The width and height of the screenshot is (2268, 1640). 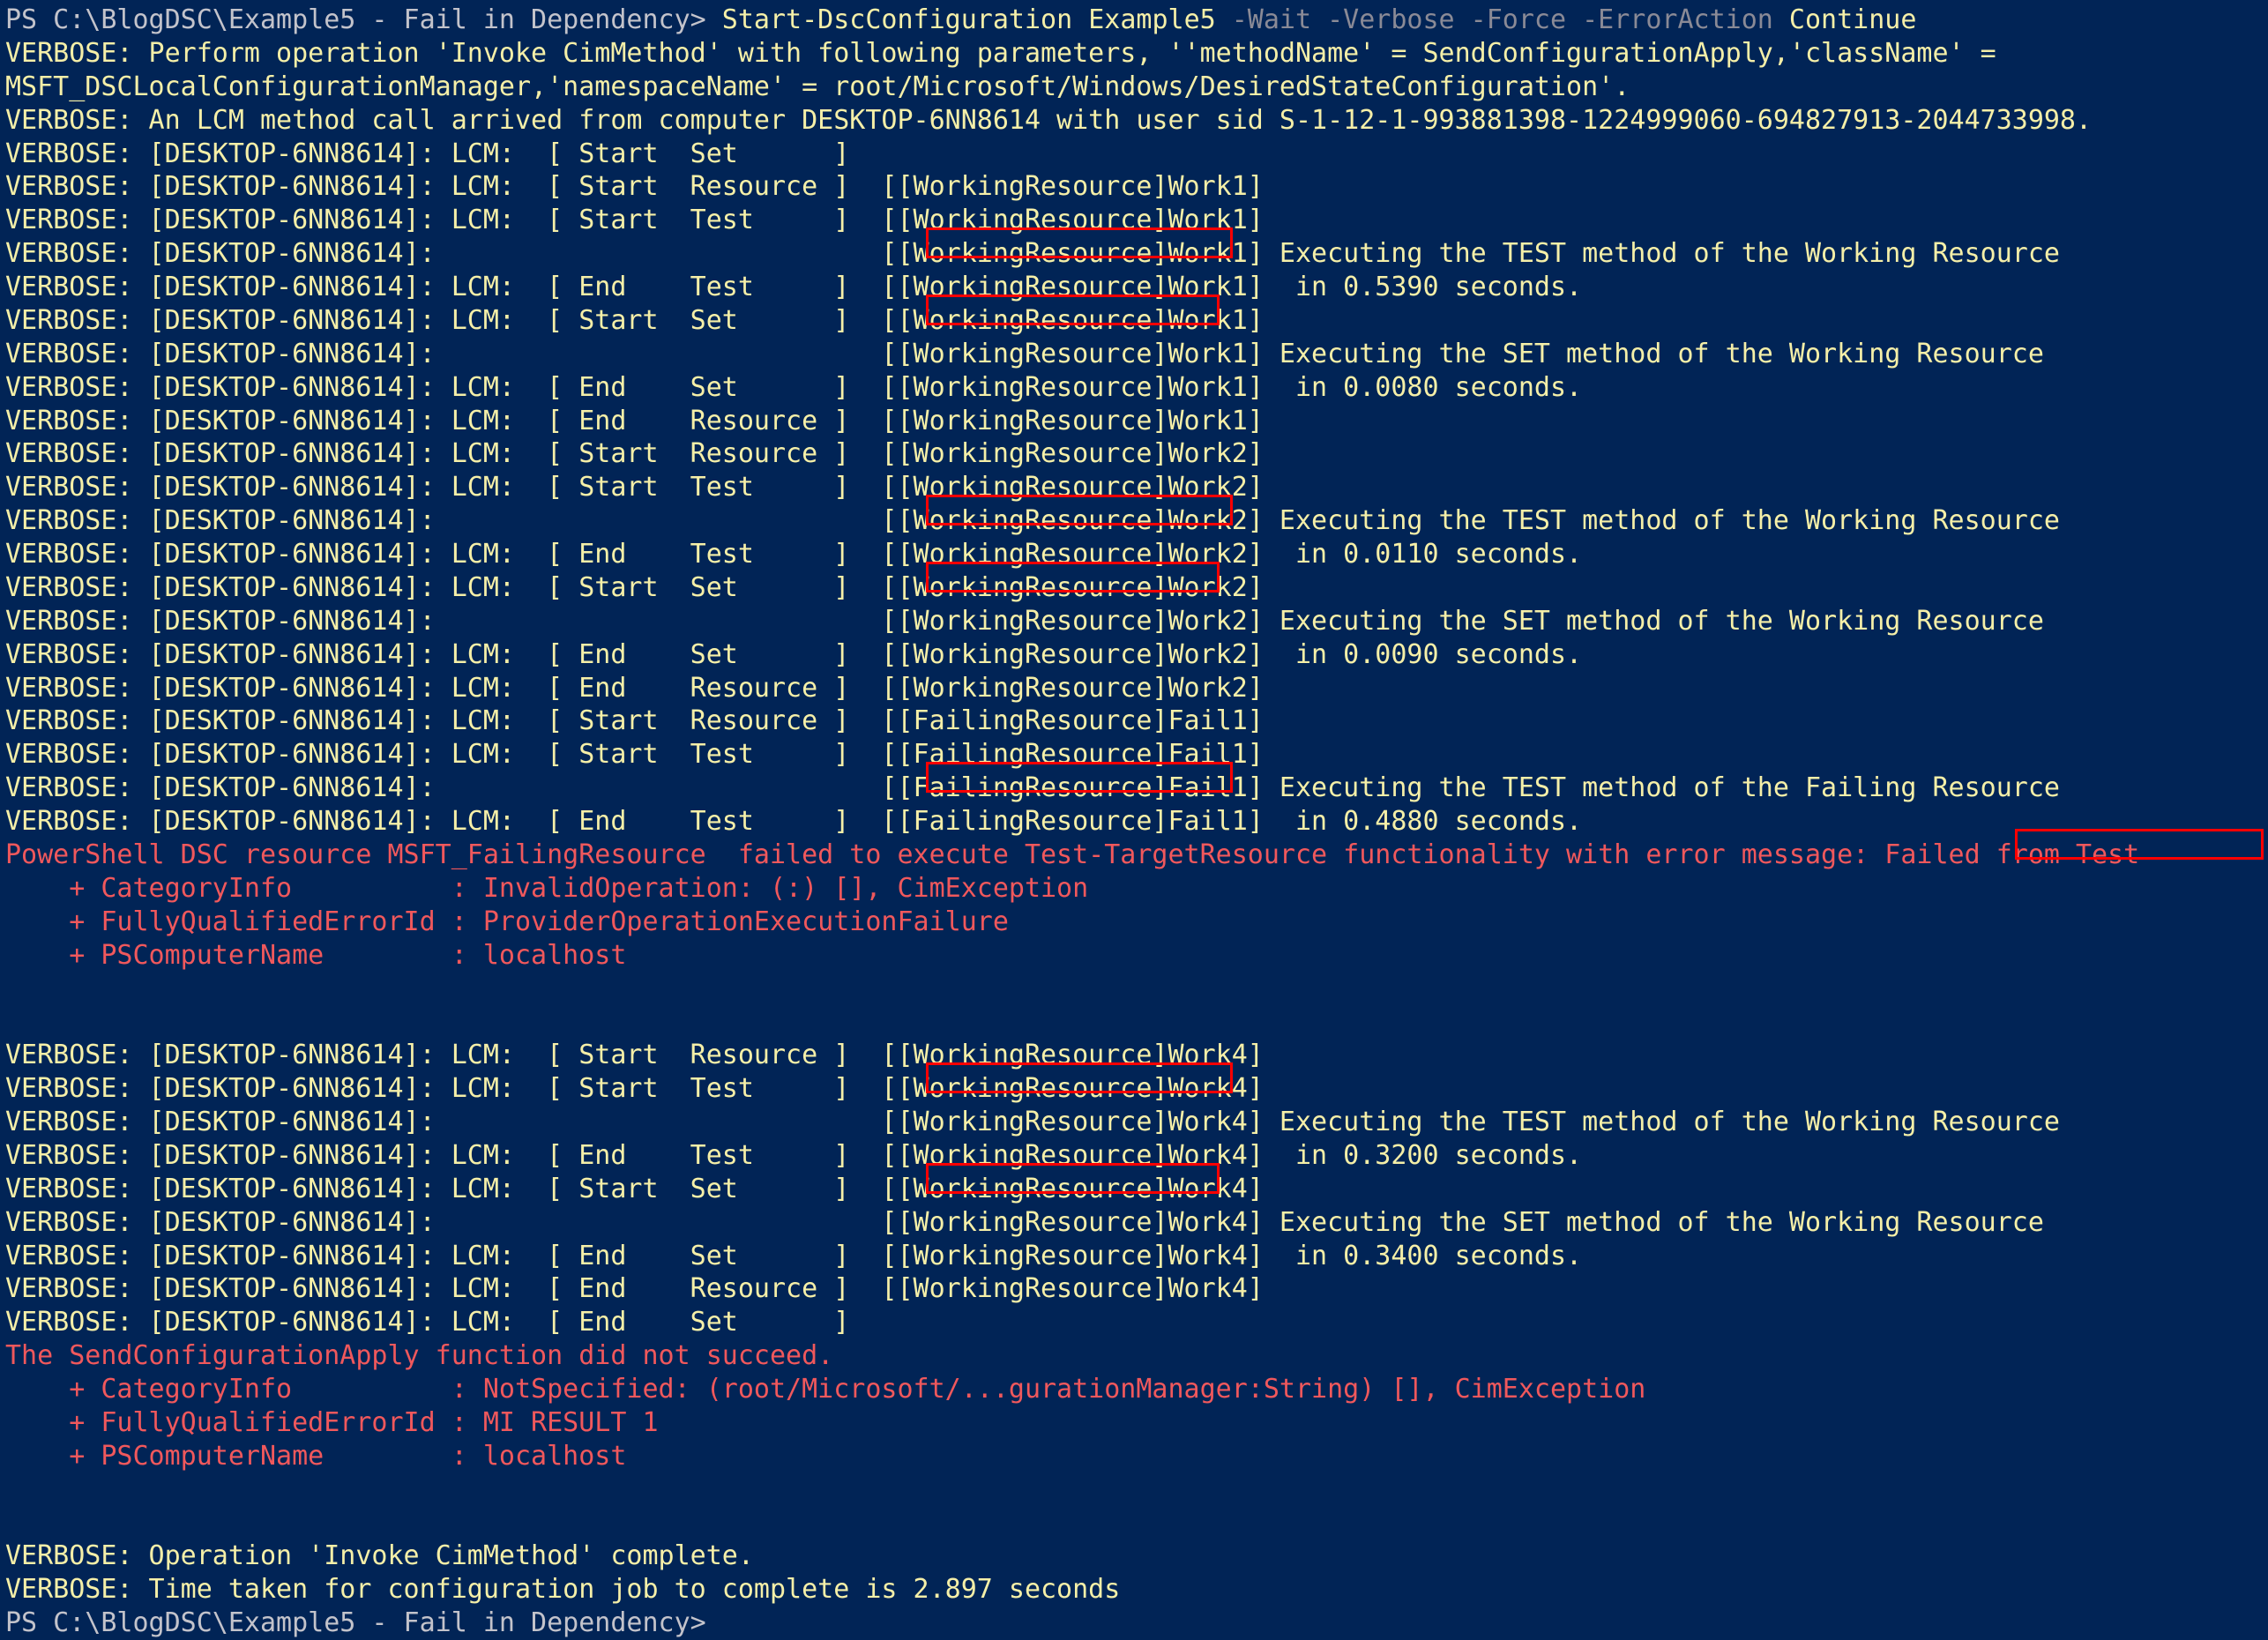 I want to click on error-line: + FullyQualifiedErrorId : MI RESULT 1, so click(x=332, y=1422).